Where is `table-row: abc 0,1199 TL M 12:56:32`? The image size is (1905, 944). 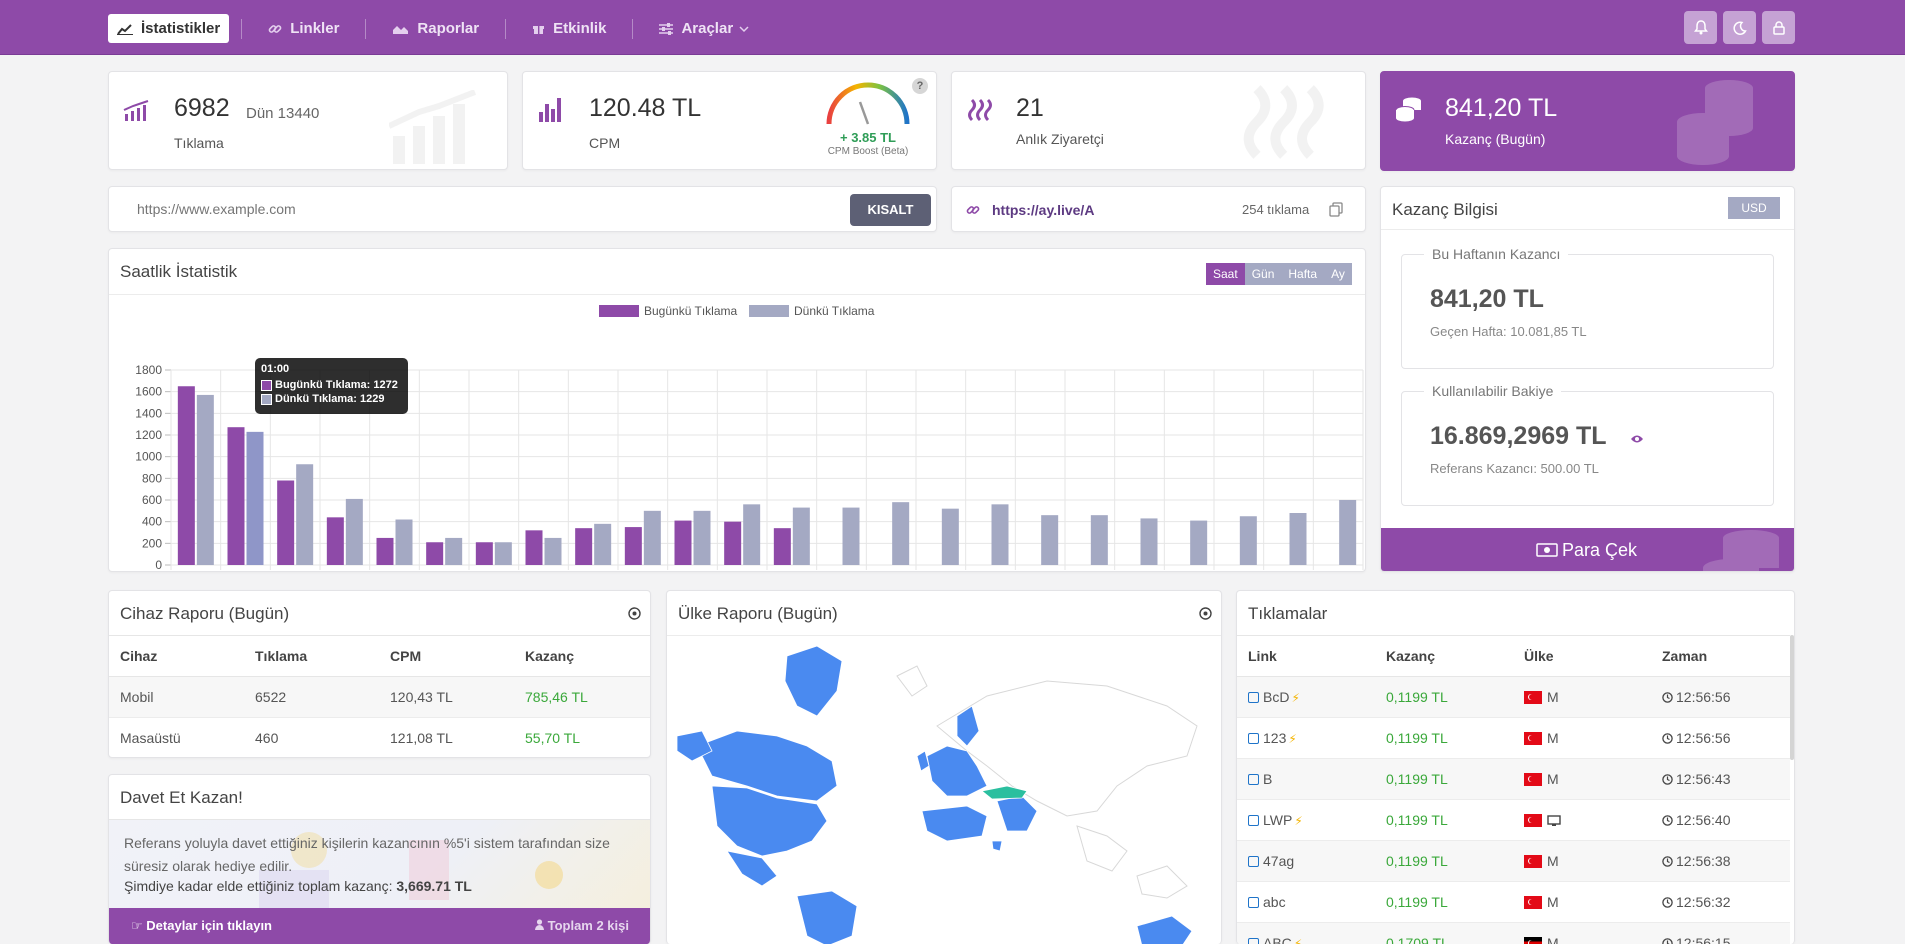 table-row: abc 0,1199 TL M 12:56:32 is located at coordinates (1513, 902).